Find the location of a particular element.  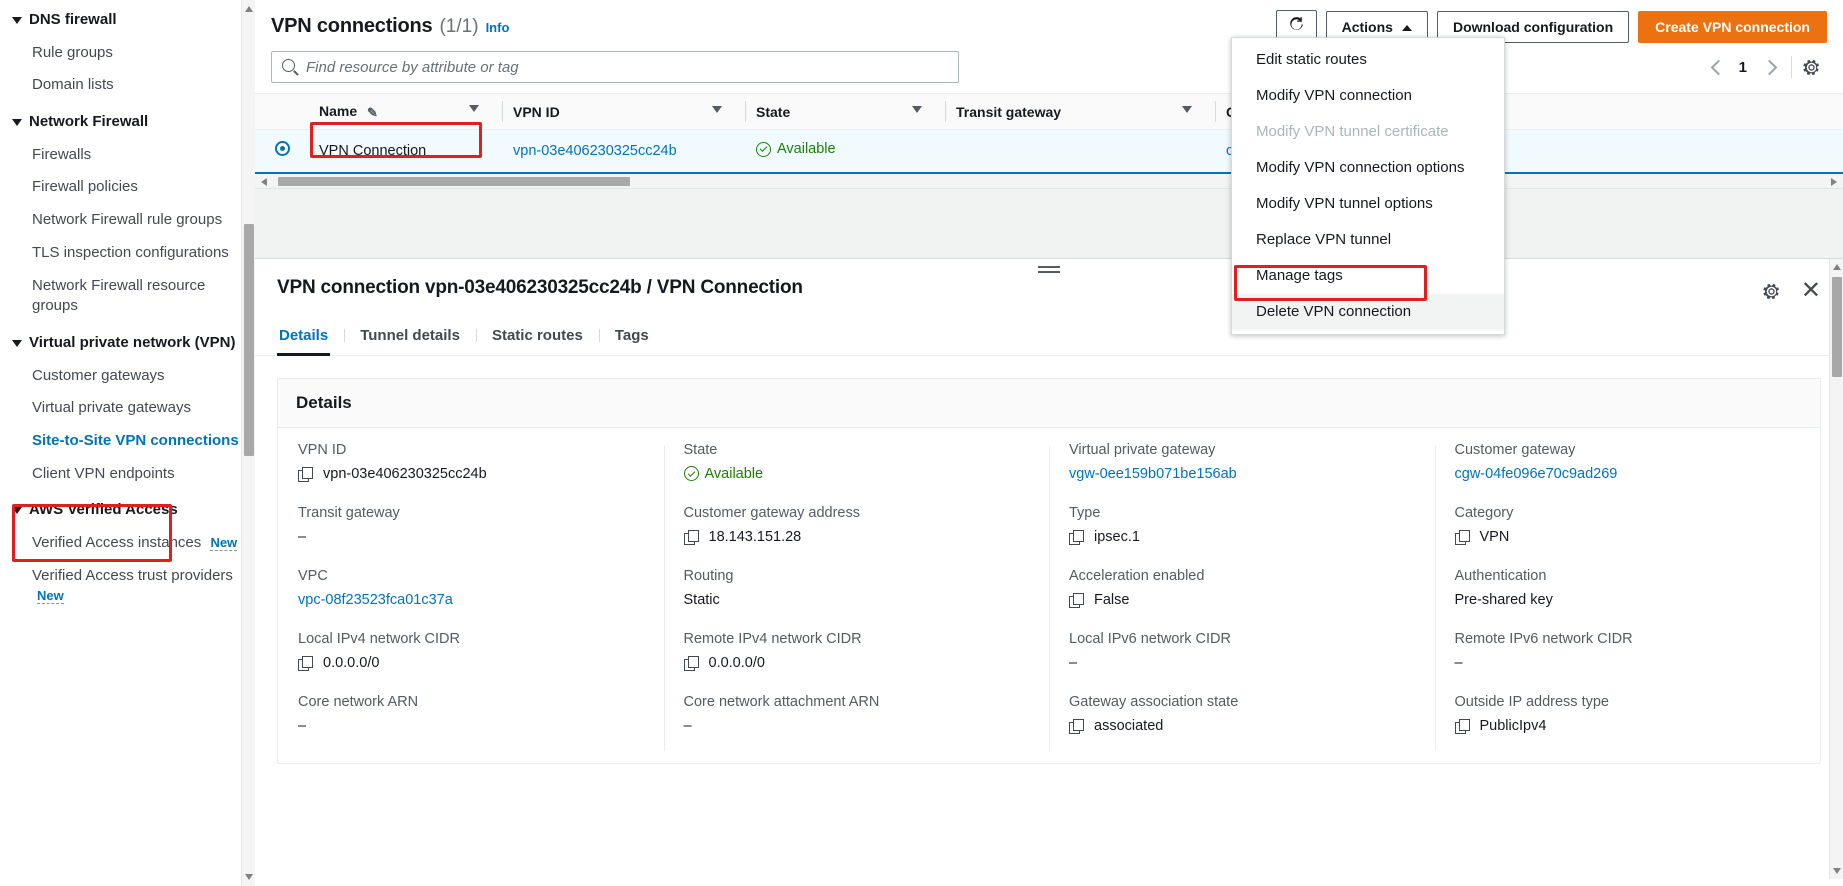

info-link: Info is located at coordinates (498, 27).